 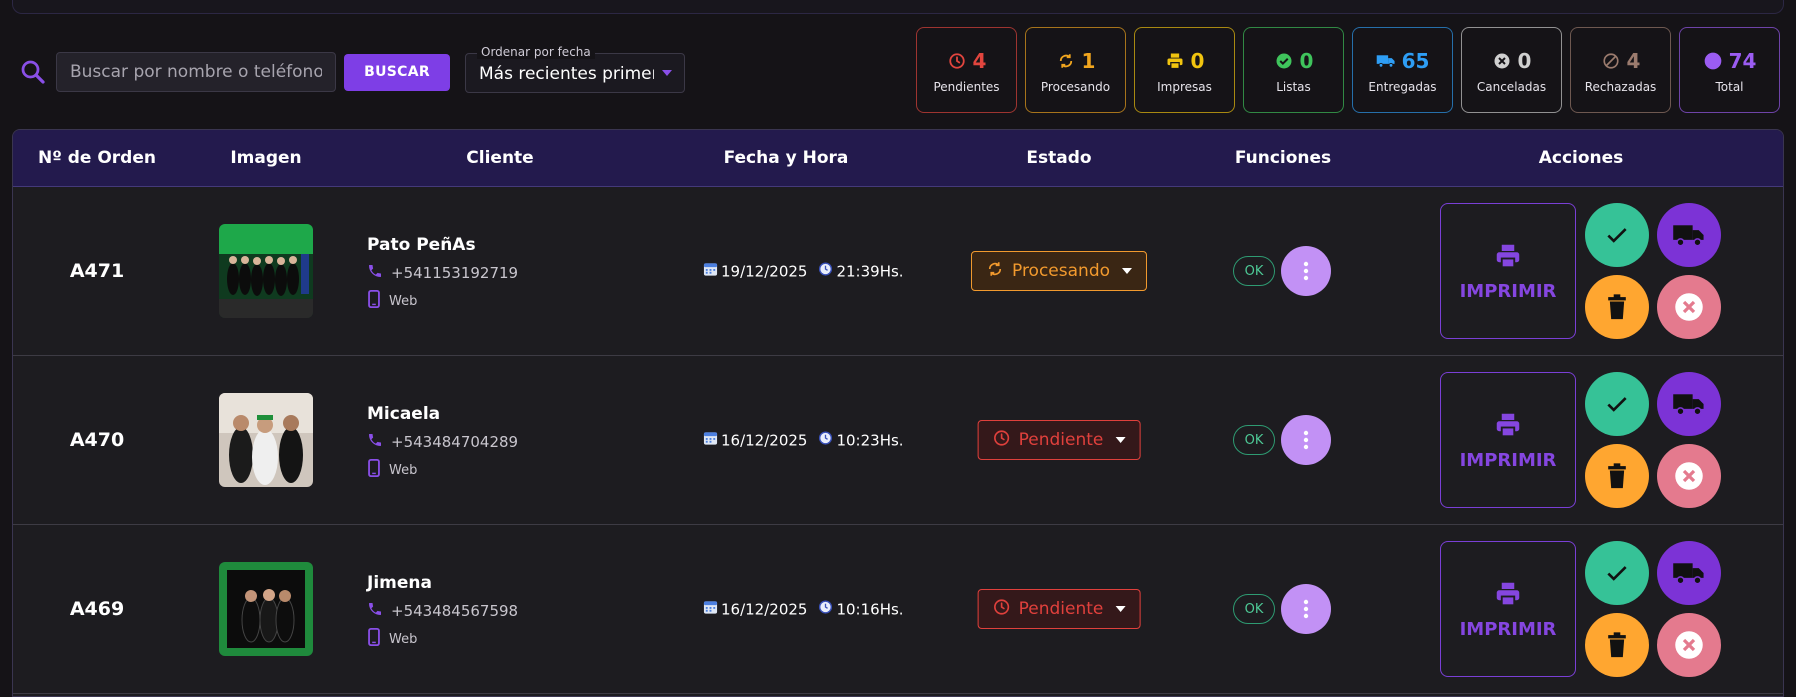 I want to click on status-label: Pendiente, so click(x=1061, y=609).